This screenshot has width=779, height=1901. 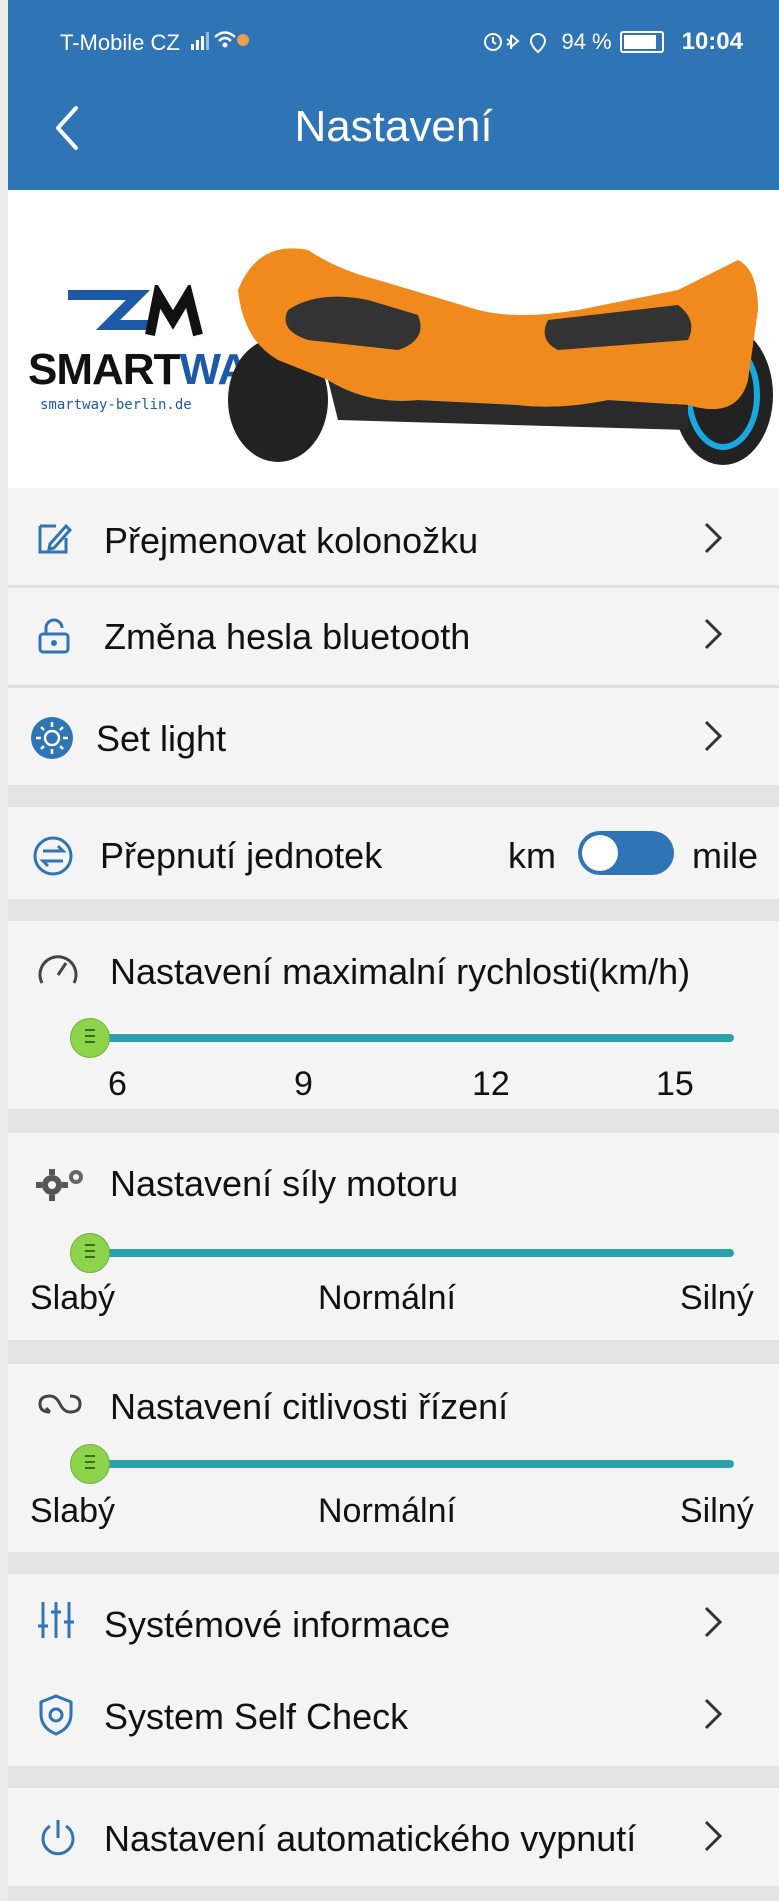 I want to click on page-title: Nastavení, so click(x=393, y=126).